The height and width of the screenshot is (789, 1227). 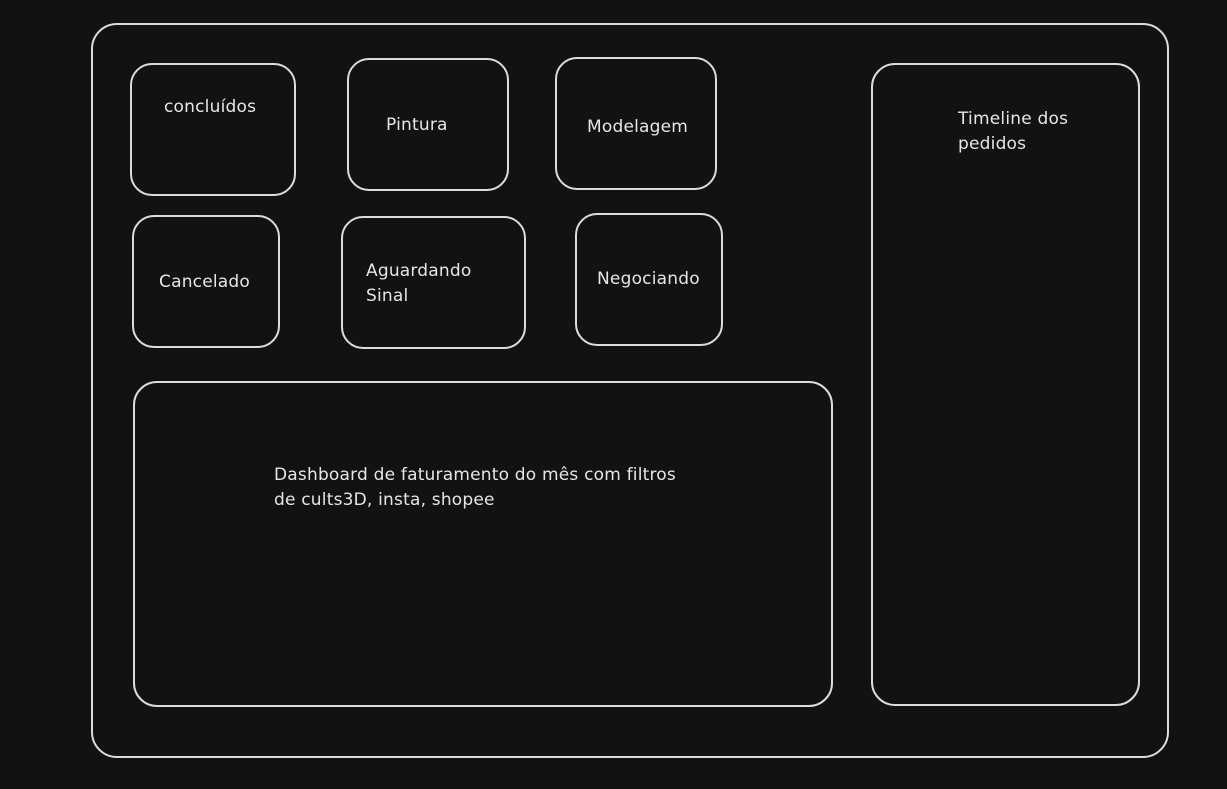 I want to click on timeline-title-line2: pedidos, so click(x=992, y=144).